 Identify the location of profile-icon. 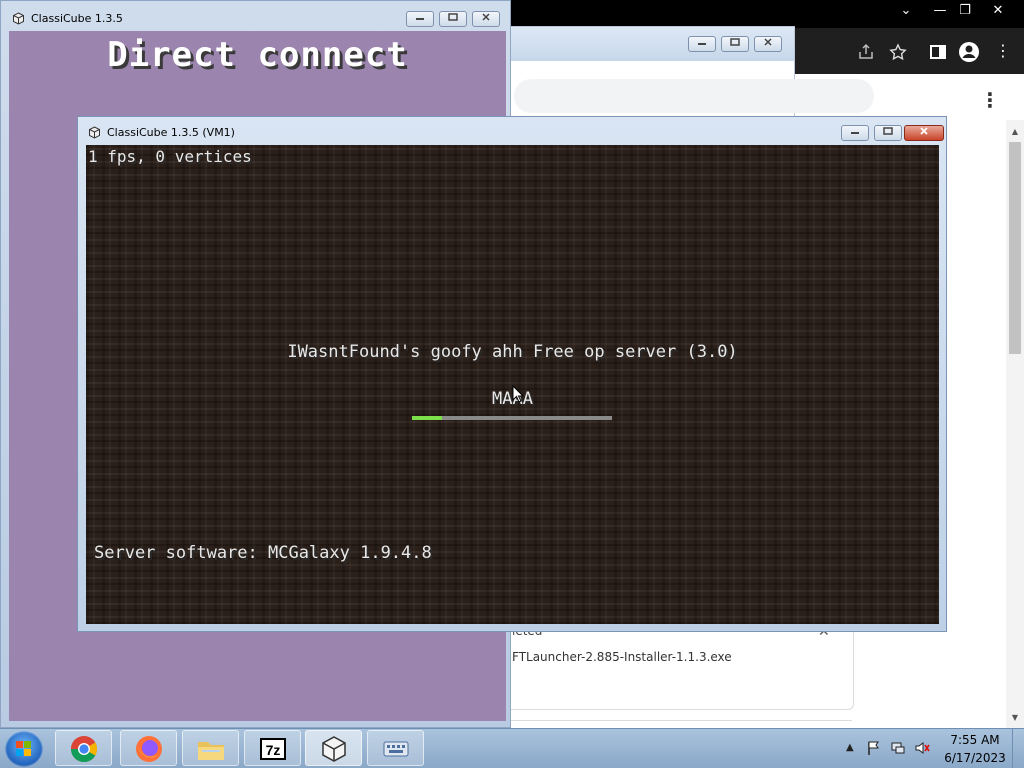
(969, 52).